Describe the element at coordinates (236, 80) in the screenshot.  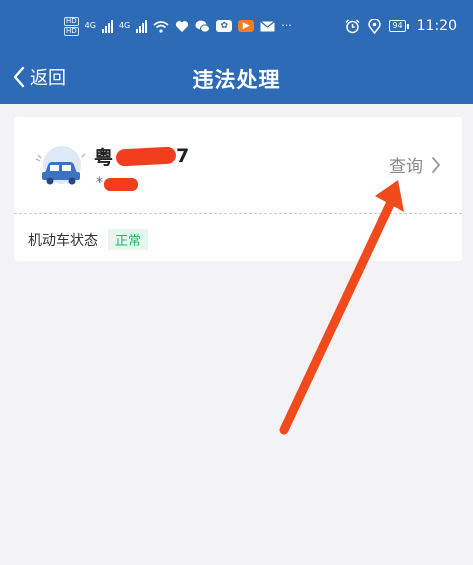
I see `page-title: 违法处理` at that location.